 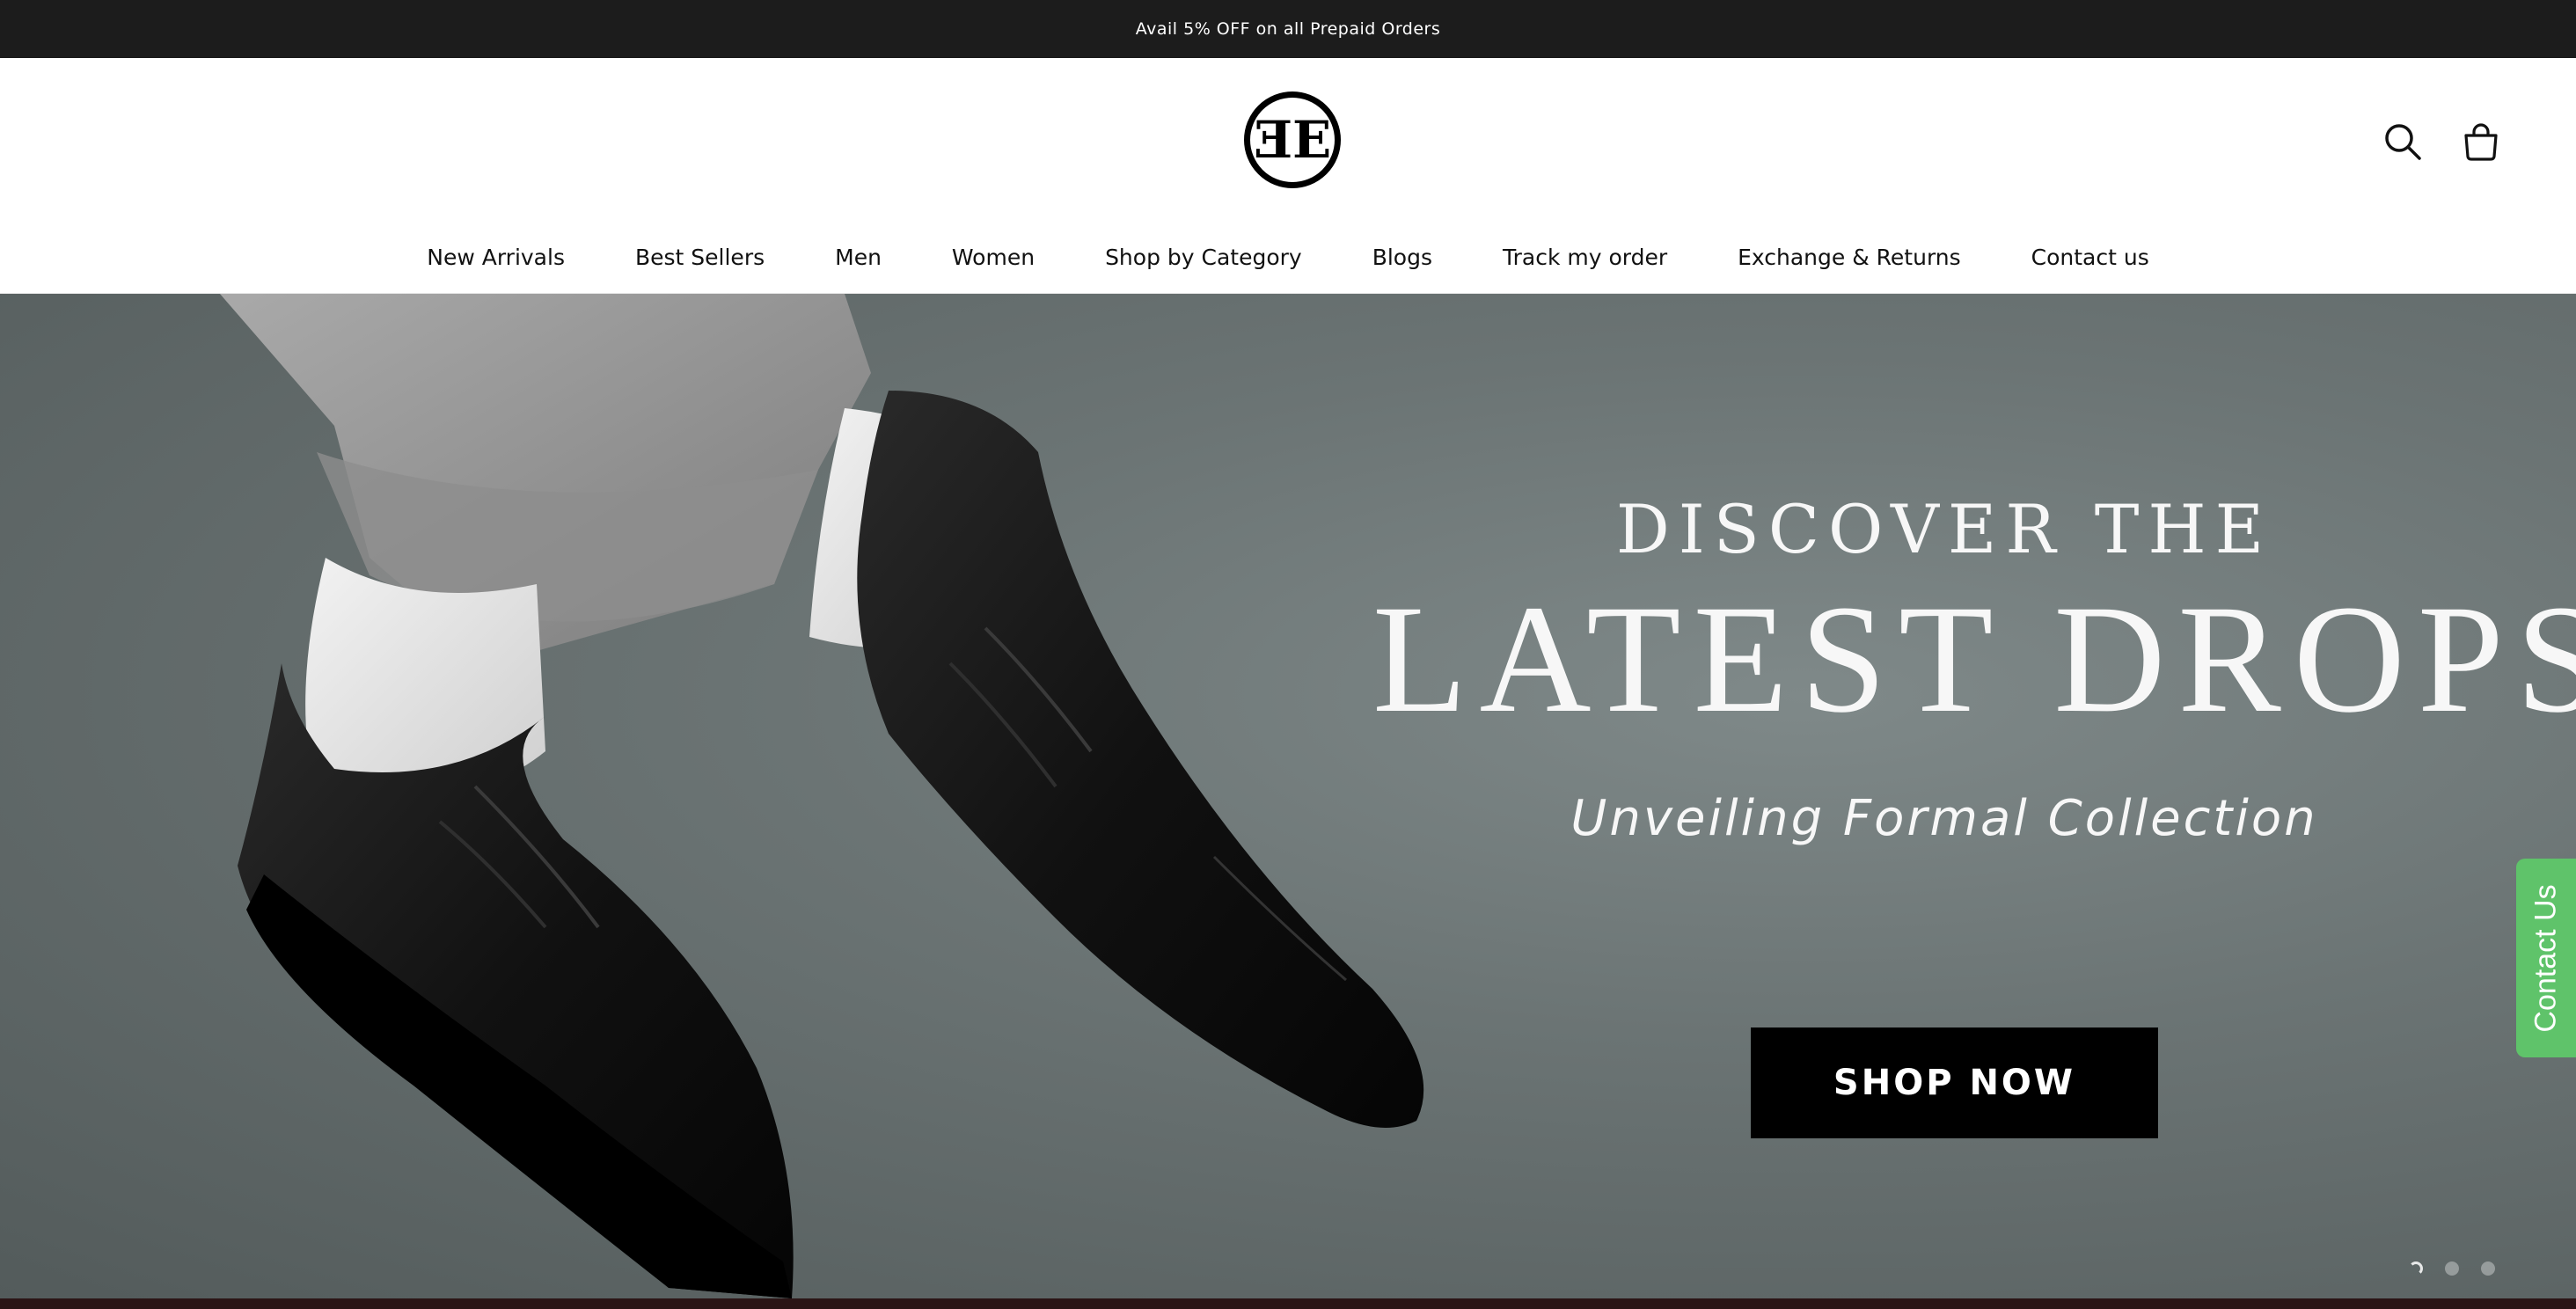 I want to click on nav-item-blogs: Blogs, so click(x=1402, y=257).